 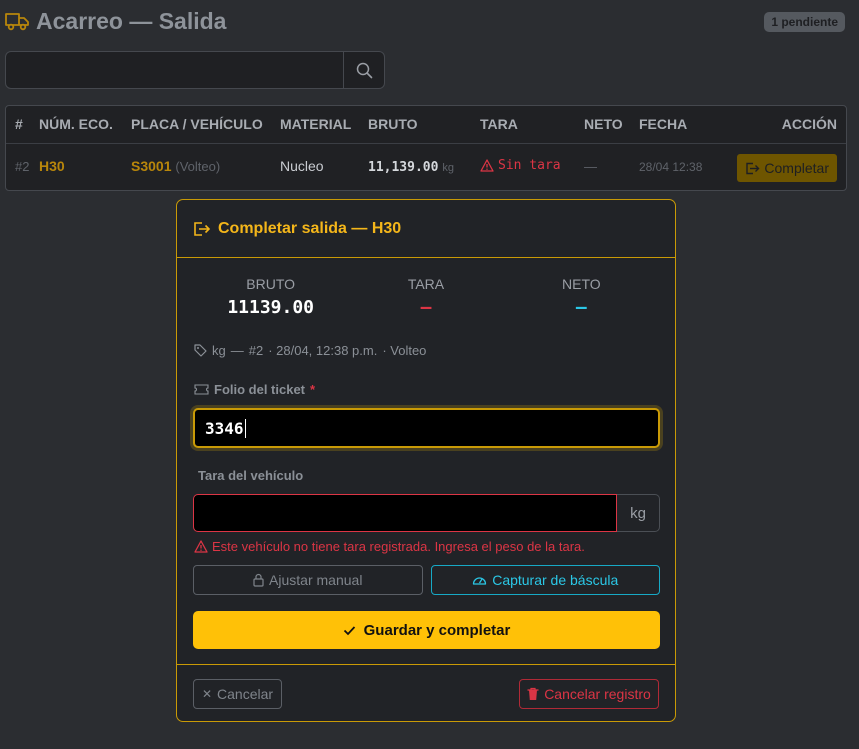 I want to click on meta-unit: kg, so click(x=219, y=350).